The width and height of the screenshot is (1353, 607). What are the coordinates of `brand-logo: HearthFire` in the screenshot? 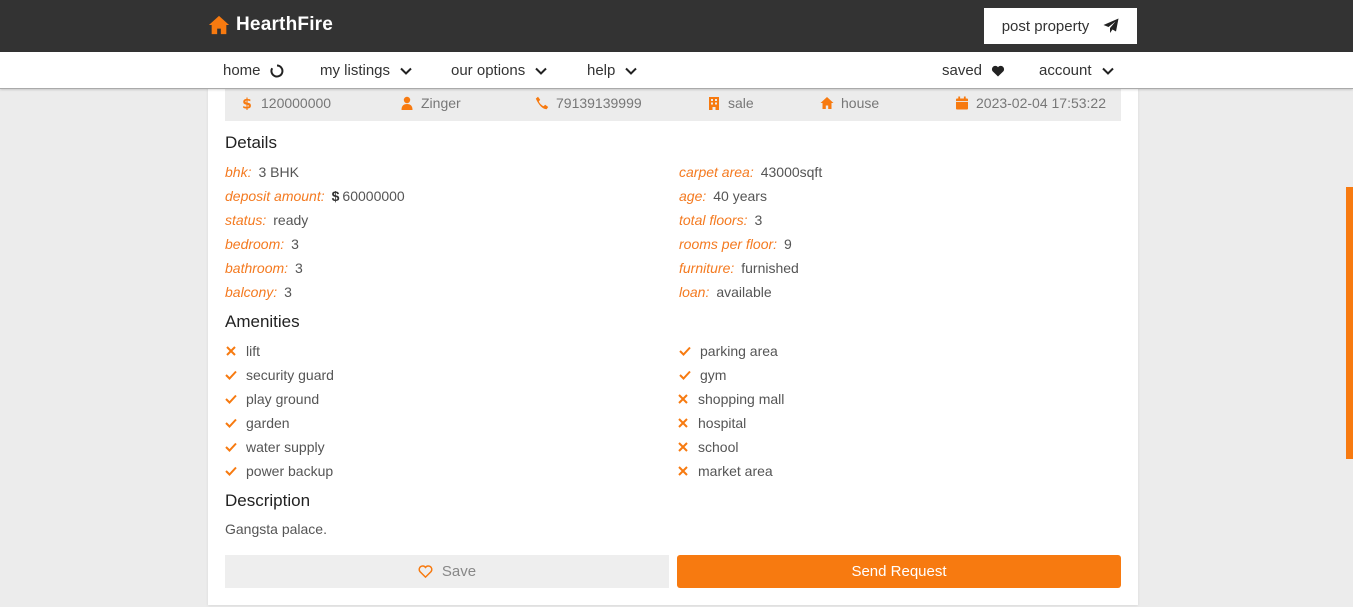 It's located at (270, 25).